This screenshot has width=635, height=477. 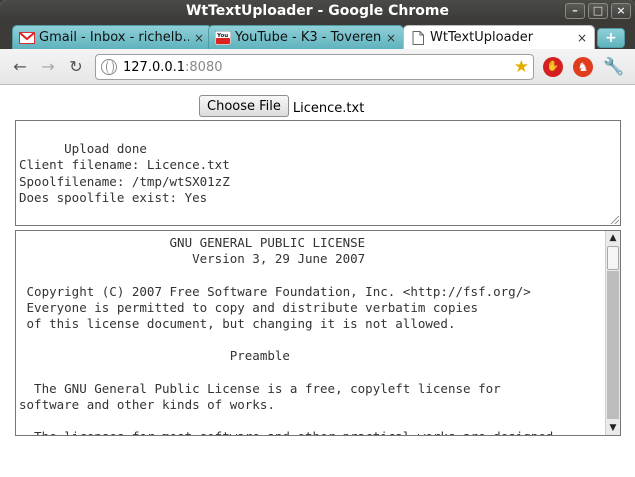 What do you see at coordinates (613, 238) in the screenshot?
I see `scroll-up-icon: ▲` at bounding box center [613, 238].